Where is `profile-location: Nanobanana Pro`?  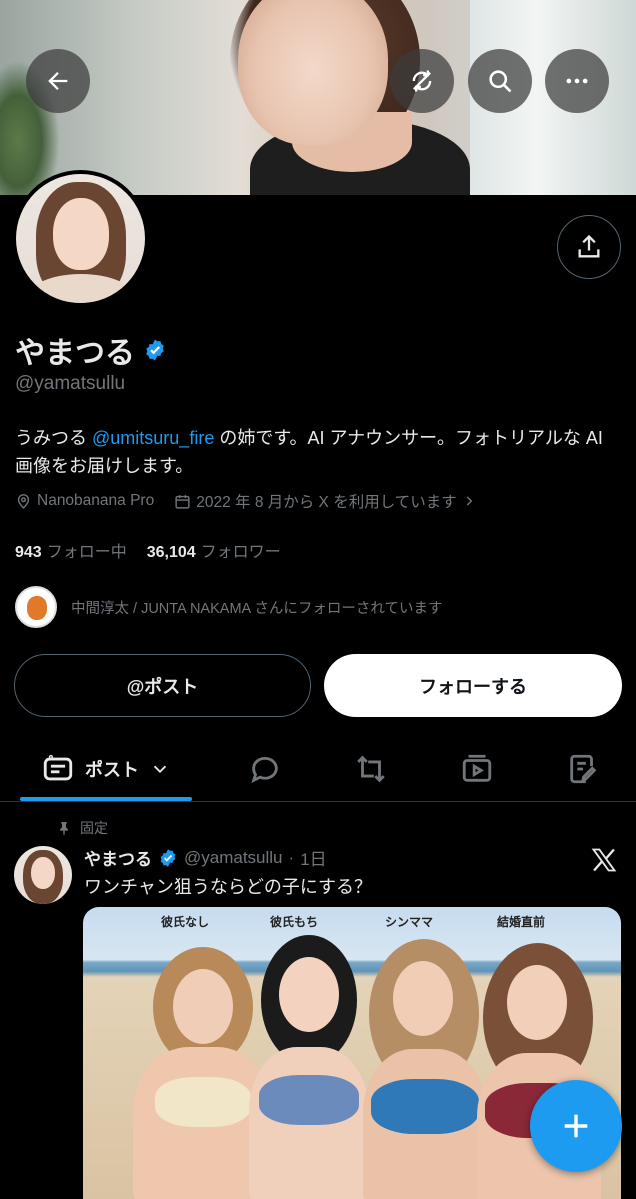 profile-location: Nanobanana Pro is located at coordinates (84, 501).